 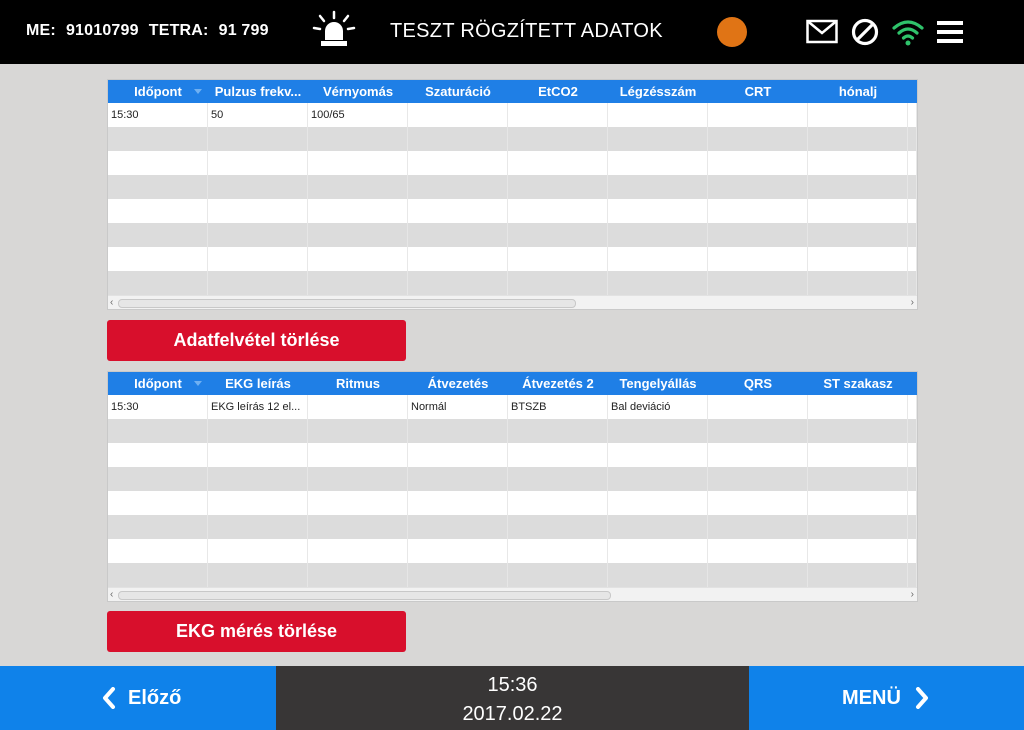 What do you see at coordinates (871, 698) in the screenshot?
I see `menu-label: MENÜ` at bounding box center [871, 698].